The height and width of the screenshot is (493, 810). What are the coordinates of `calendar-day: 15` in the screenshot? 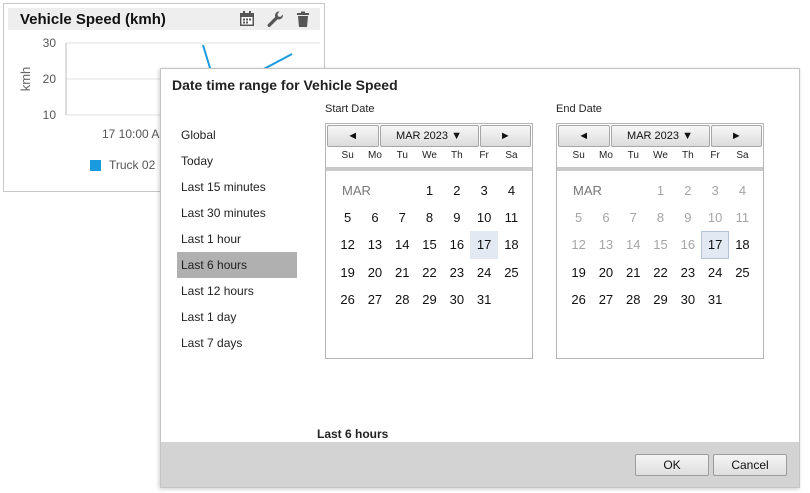 It's located at (429, 244).